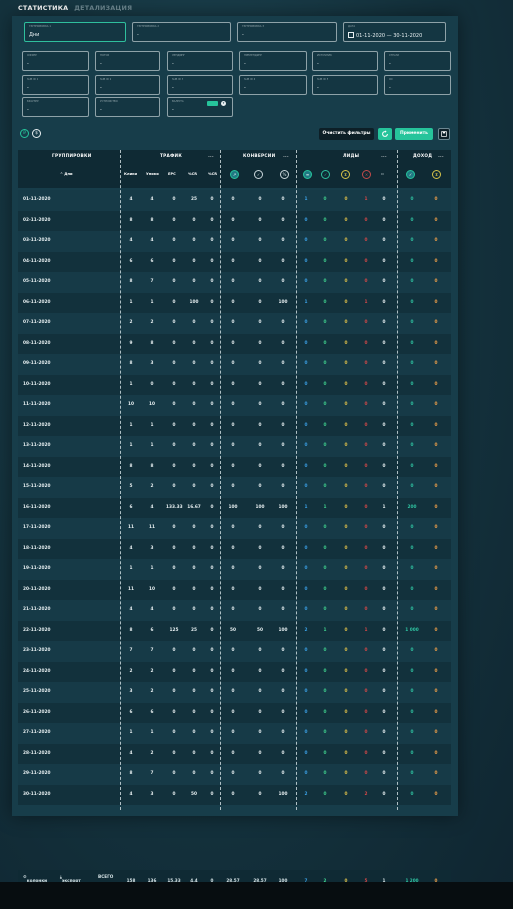 The height and width of the screenshot is (909, 513). What do you see at coordinates (444, 134) in the screenshot?
I see `save-icon` at bounding box center [444, 134].